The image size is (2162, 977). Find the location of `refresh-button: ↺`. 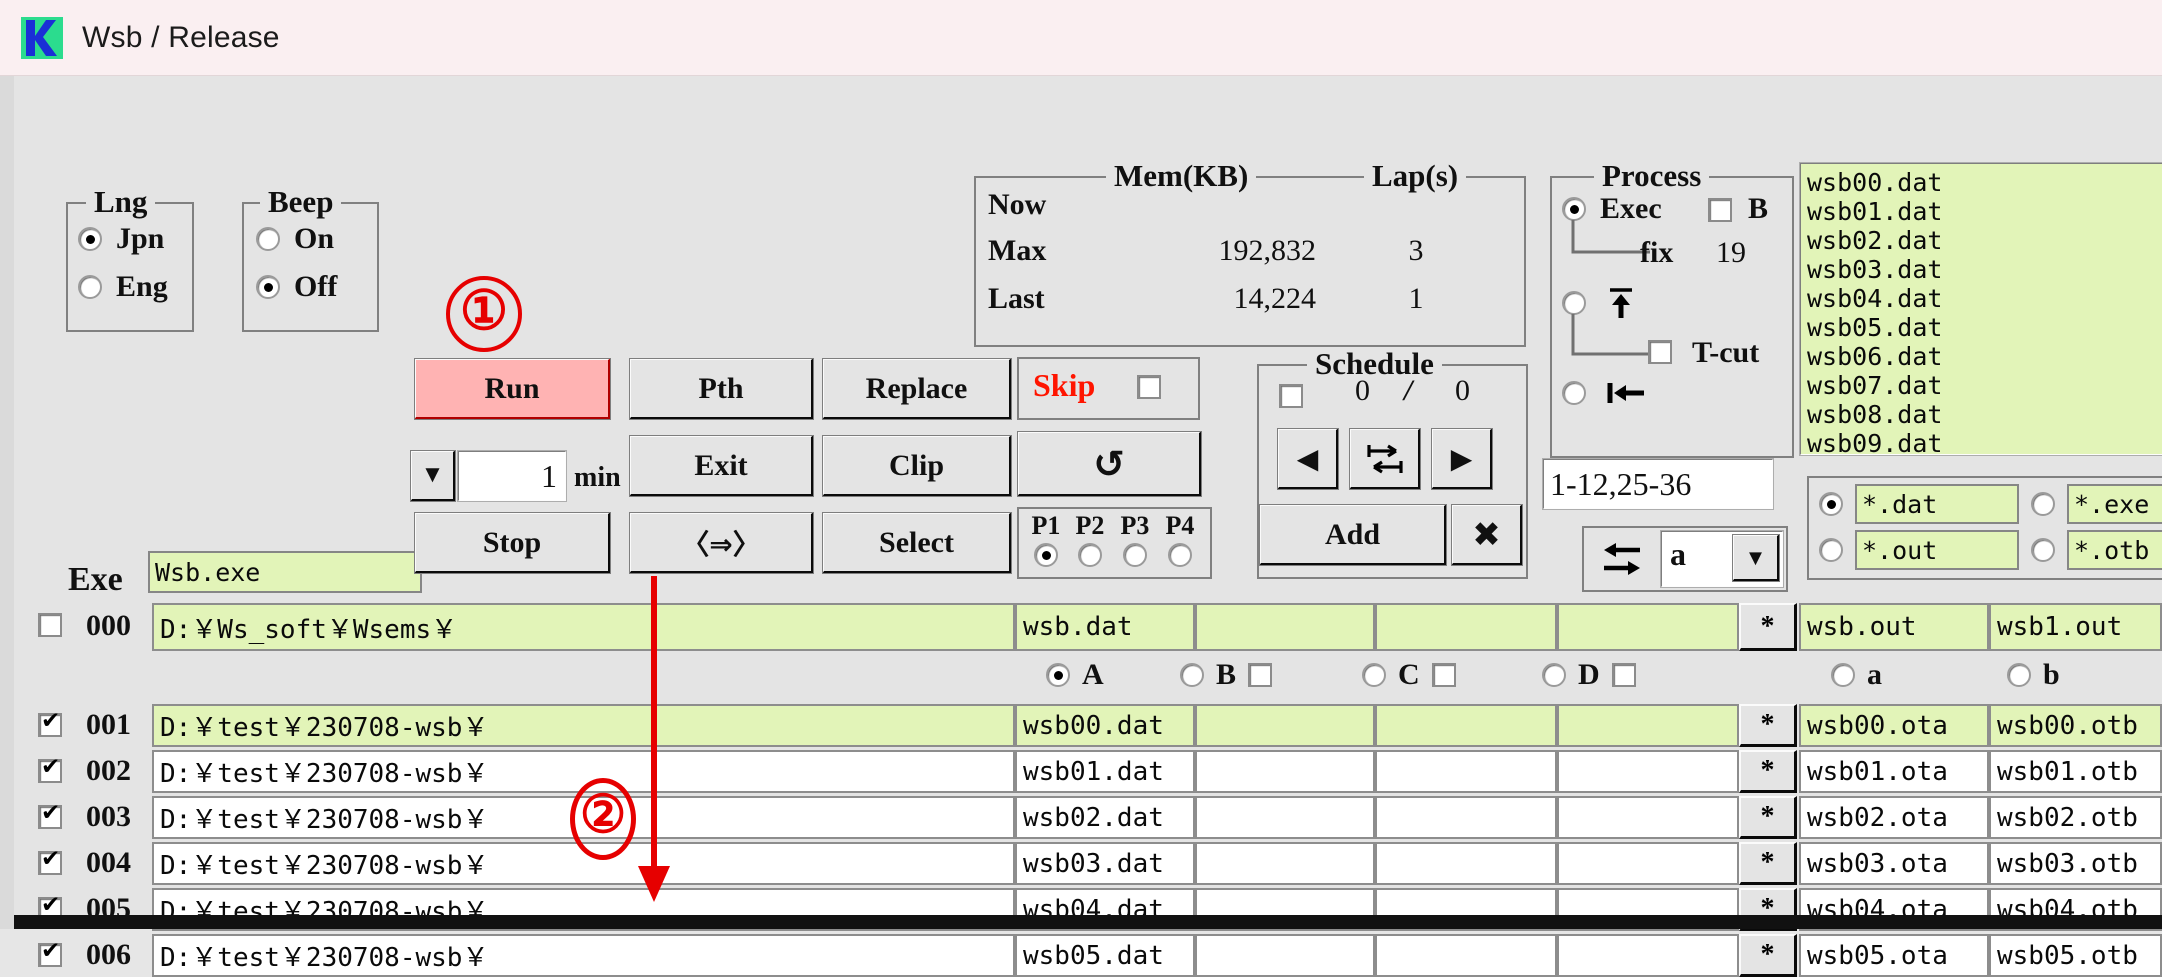

refresh-button: ↺ is located at coordinates (1109, 464).